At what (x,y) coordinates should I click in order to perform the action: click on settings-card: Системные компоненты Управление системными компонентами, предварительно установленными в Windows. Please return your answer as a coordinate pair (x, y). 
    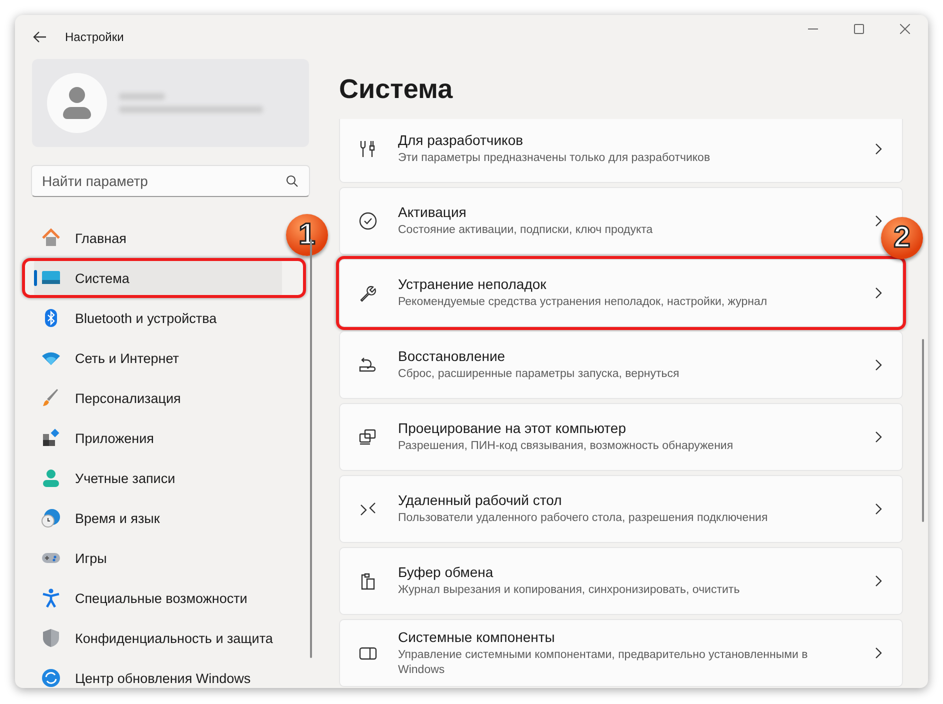
    Looking at the image, I should click on (621, 653).